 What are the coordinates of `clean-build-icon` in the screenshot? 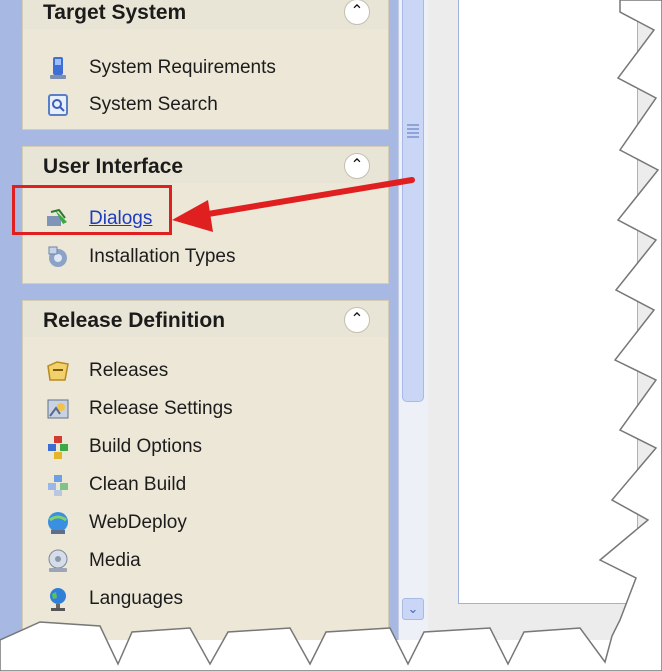 It's located at (58, 485).